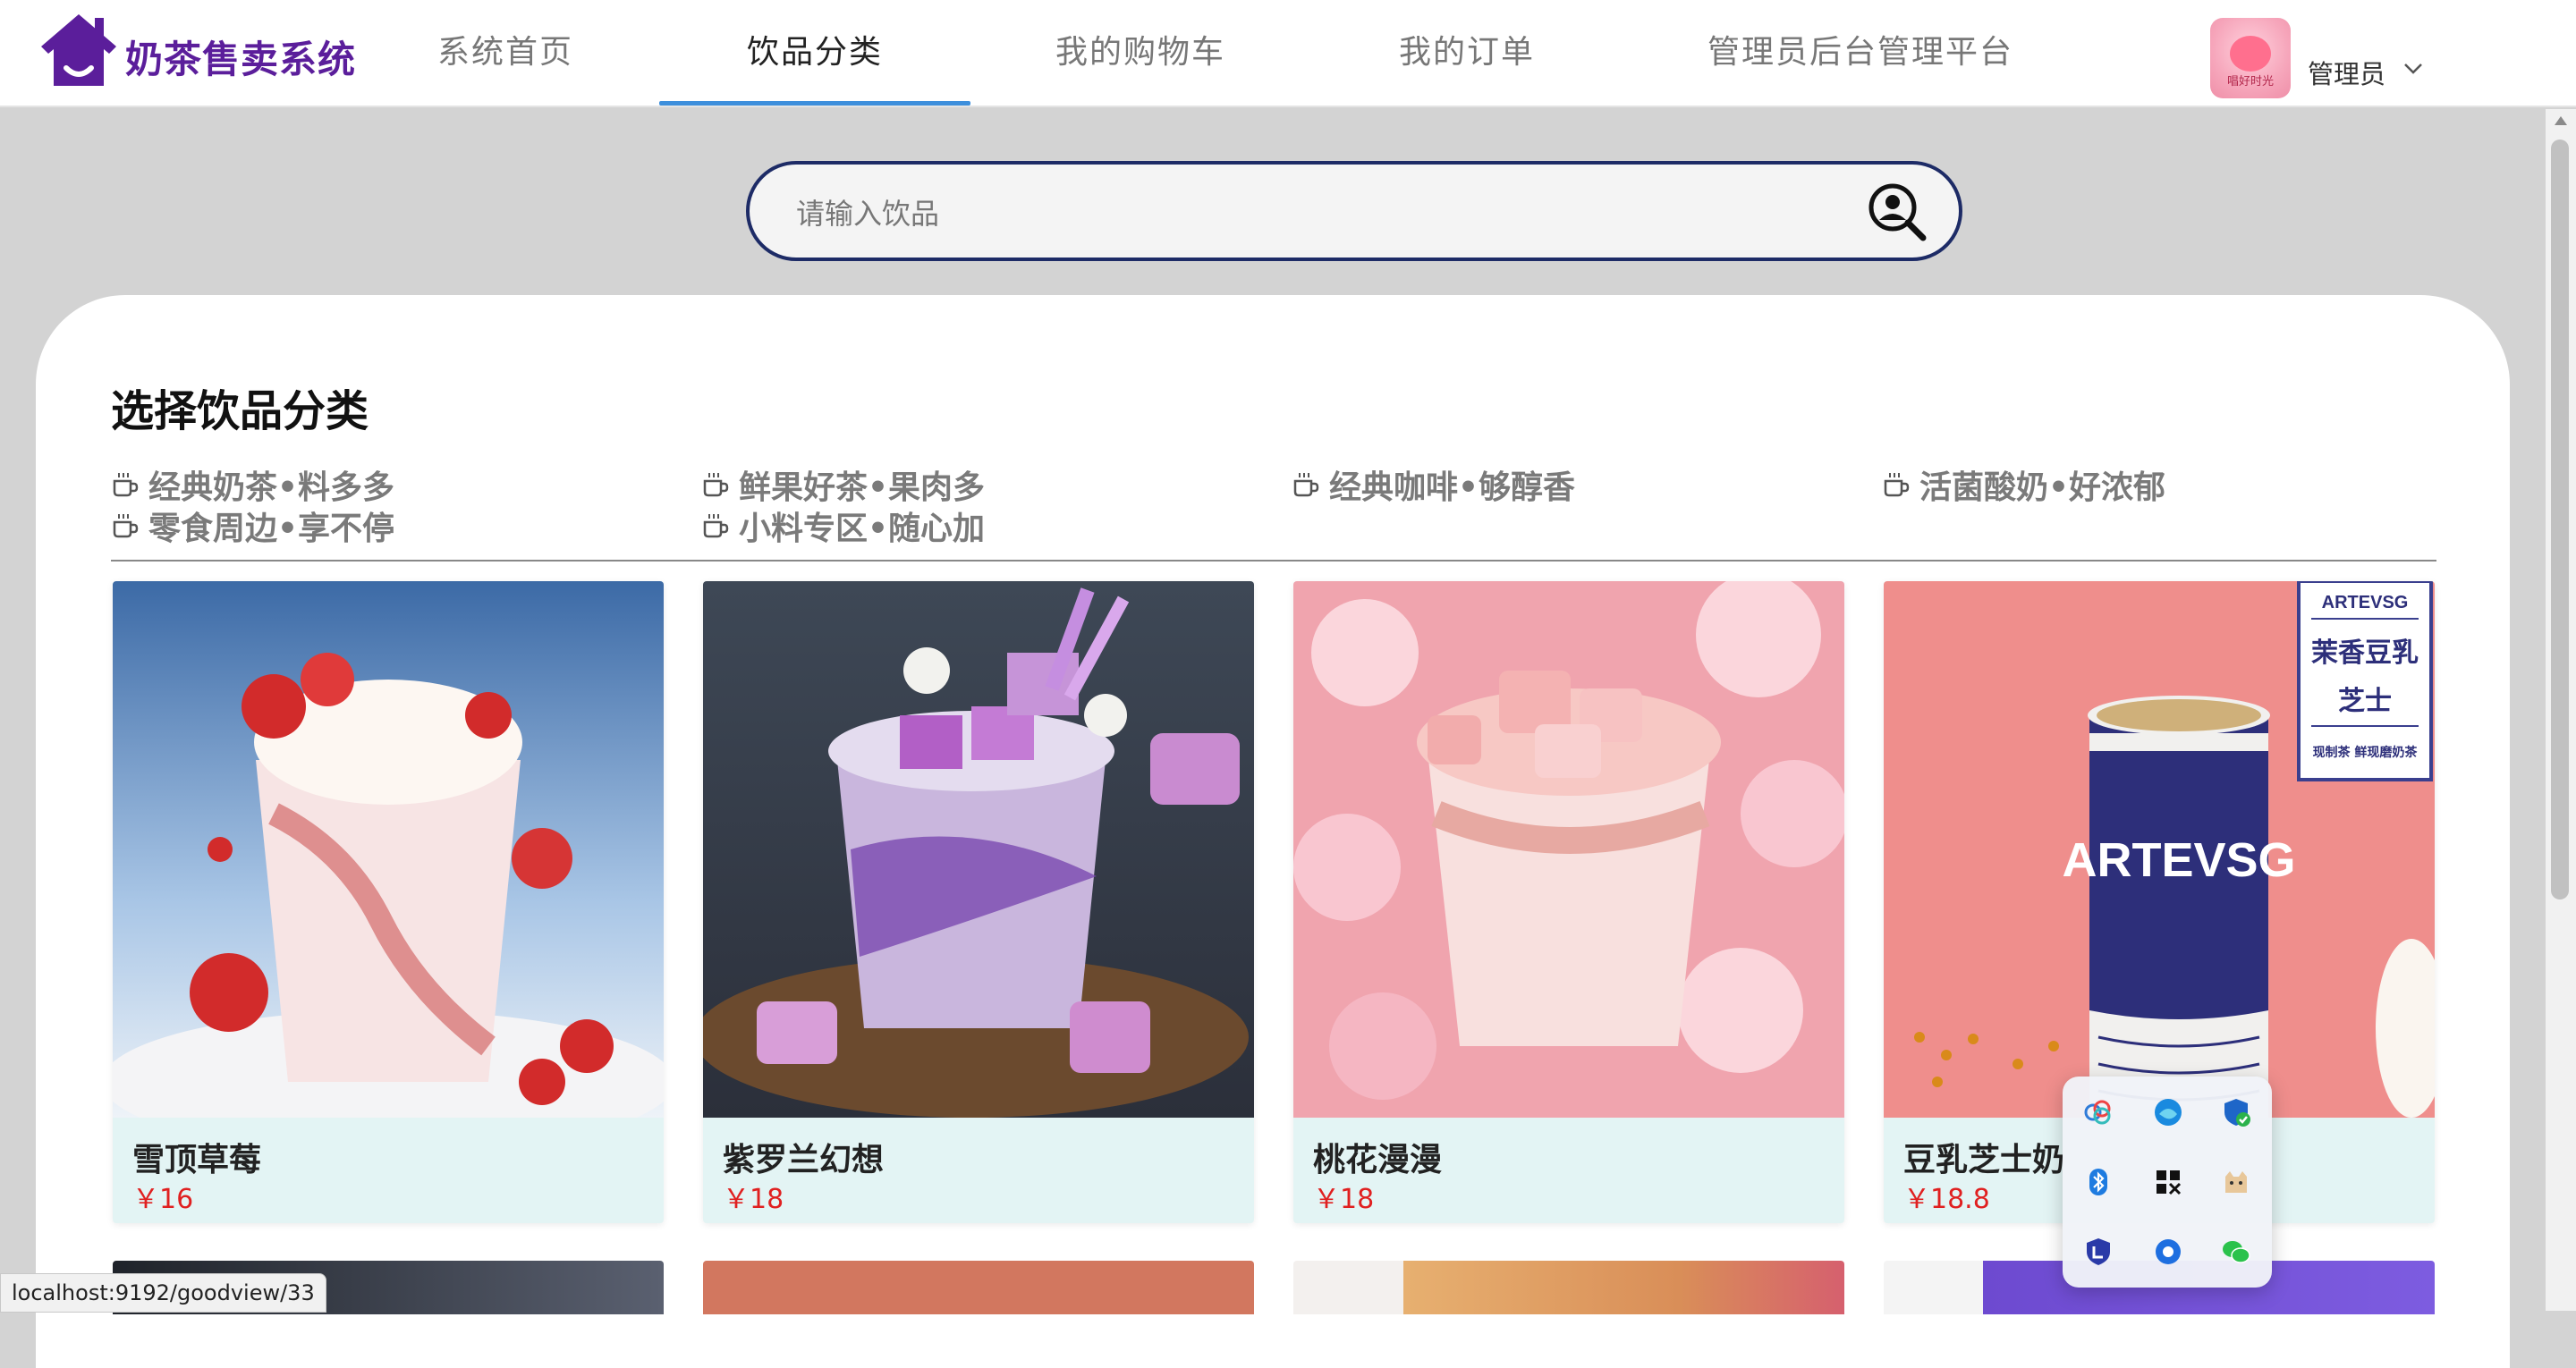 Image resolution: width=2576 pixels, height=1368 pixels. I want to click on product-price: ￥18.8, so click(1946, 1199).